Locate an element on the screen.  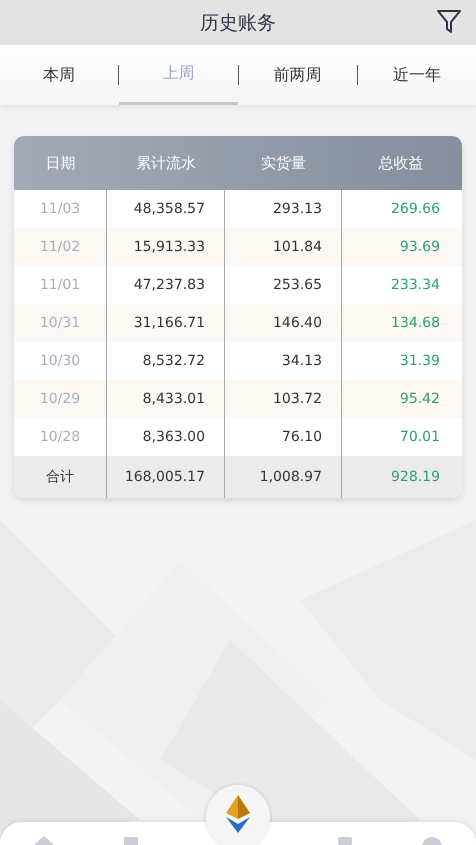
column-header: 累计流水 is located at coordinates (166, 163).